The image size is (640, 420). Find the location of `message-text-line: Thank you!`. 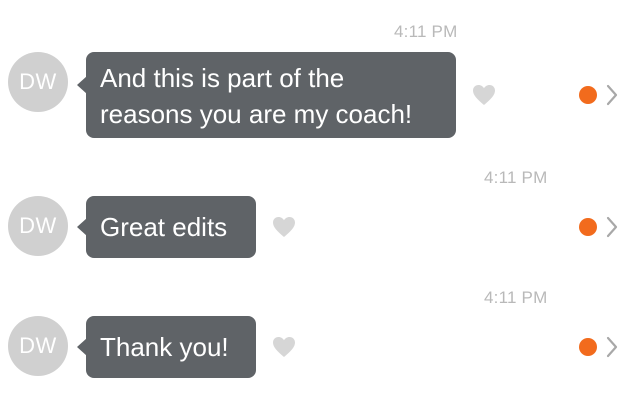

message-text-line: Thank you! is located at coordinates (164, 347).